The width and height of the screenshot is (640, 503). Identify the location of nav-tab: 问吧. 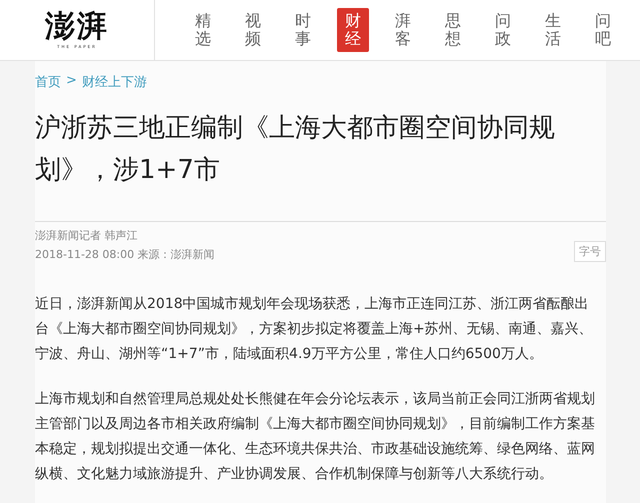
(603, 30).